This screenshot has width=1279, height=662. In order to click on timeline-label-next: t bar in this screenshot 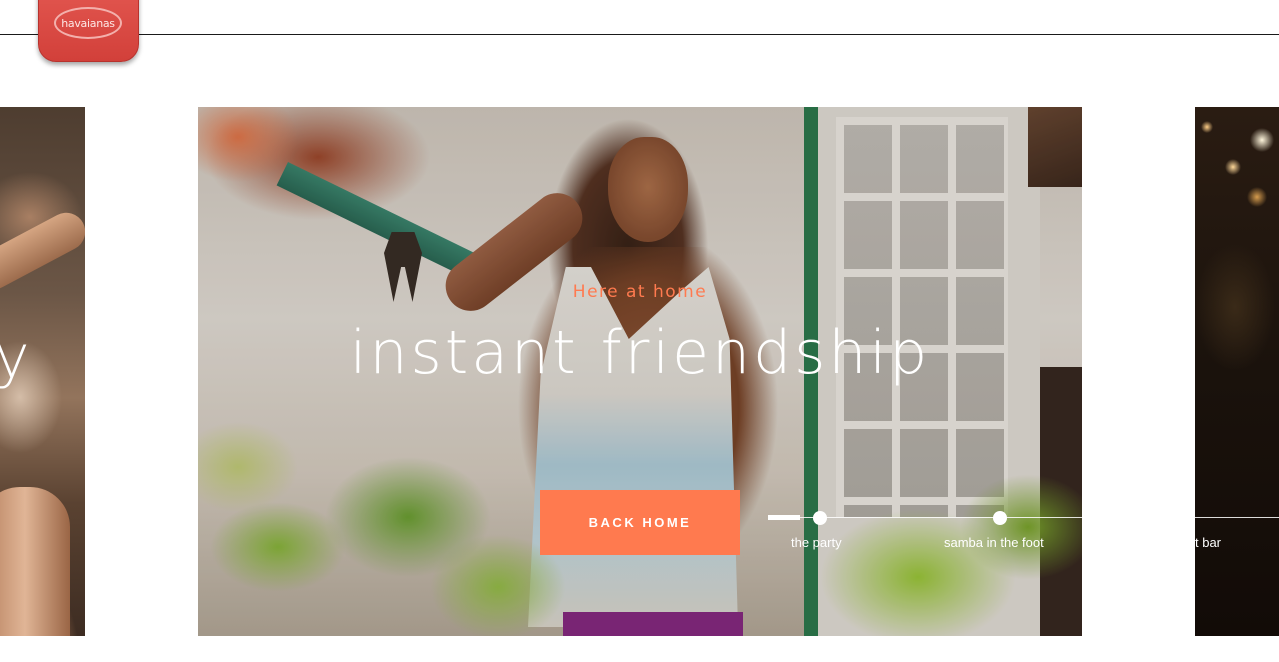, I will do `click(1237, 542)`.